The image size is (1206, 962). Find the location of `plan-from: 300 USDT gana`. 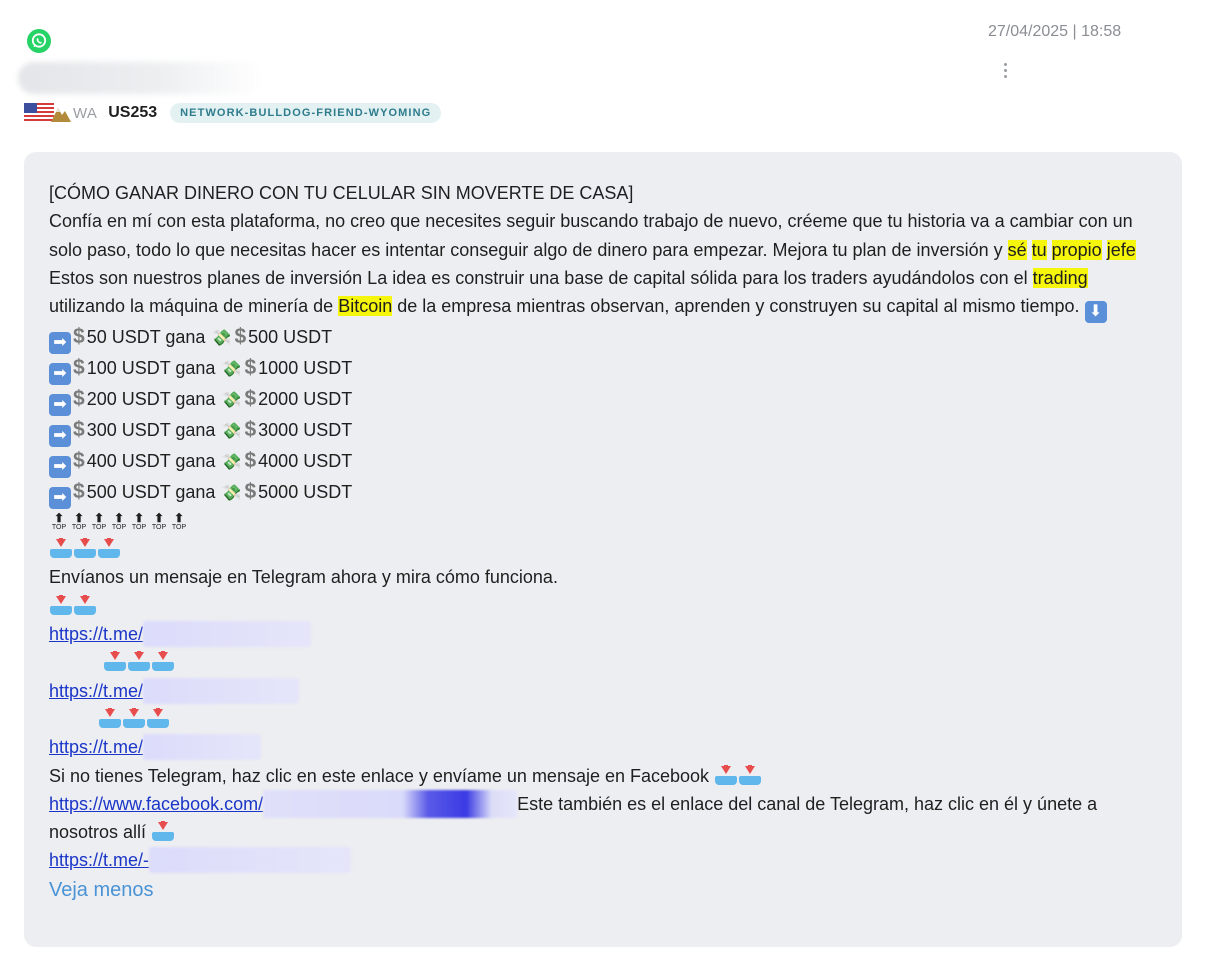

plan-from: 300 USDT gana is located at coordinates (151, 430).